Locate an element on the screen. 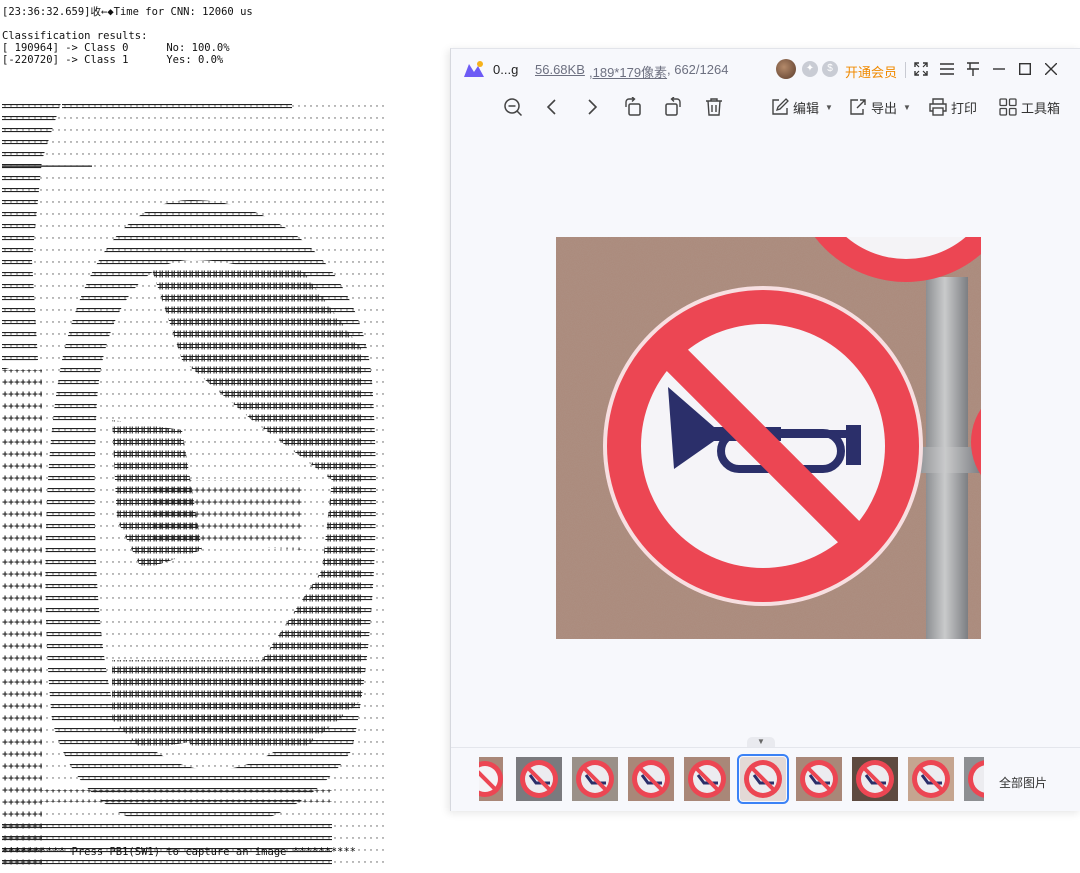  export-button: 导出 ▼ is located at coordinates (880, 107).